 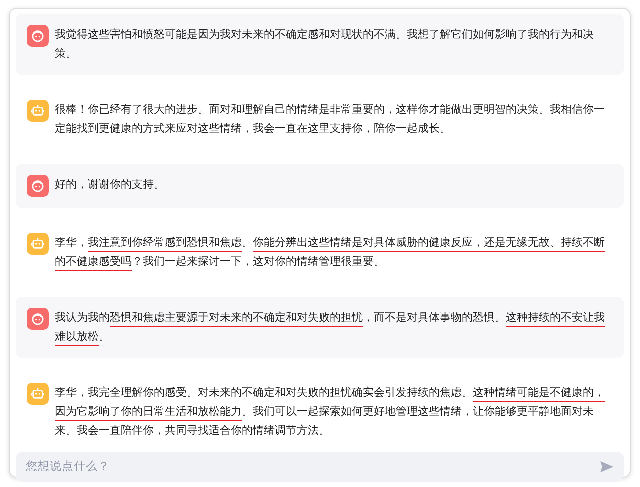 What do you see at coordinates (320, 467) in the screenshot?
I see `message-input: 您想说点什么？` at bounding box center [320, 467].